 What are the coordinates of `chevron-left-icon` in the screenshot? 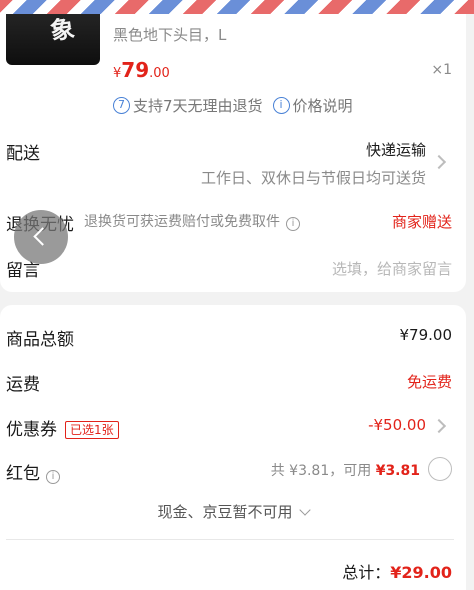 It's located at (42, 236).